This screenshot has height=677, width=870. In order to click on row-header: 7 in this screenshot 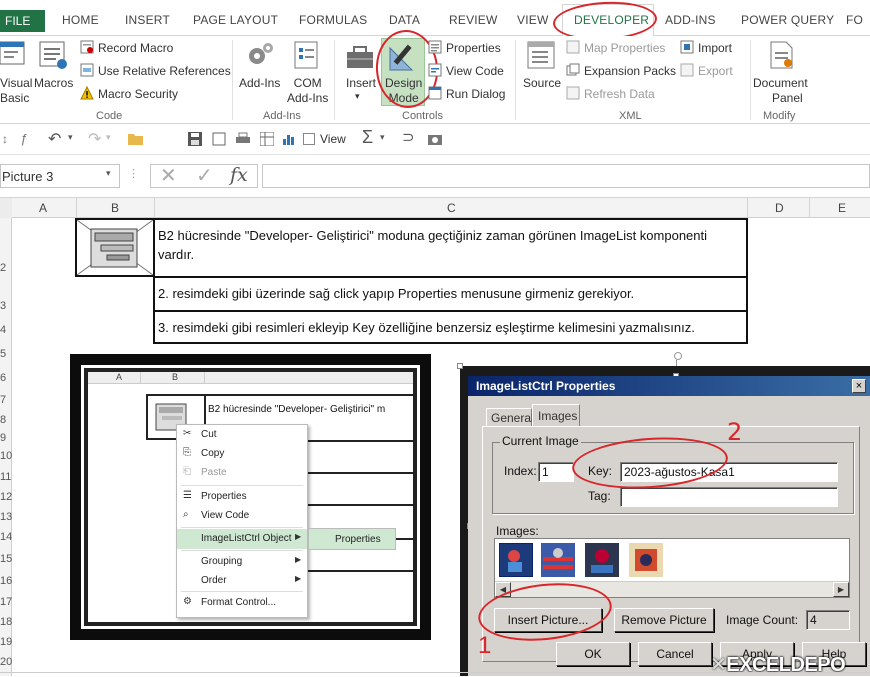, I will do `click(3, 400)`.